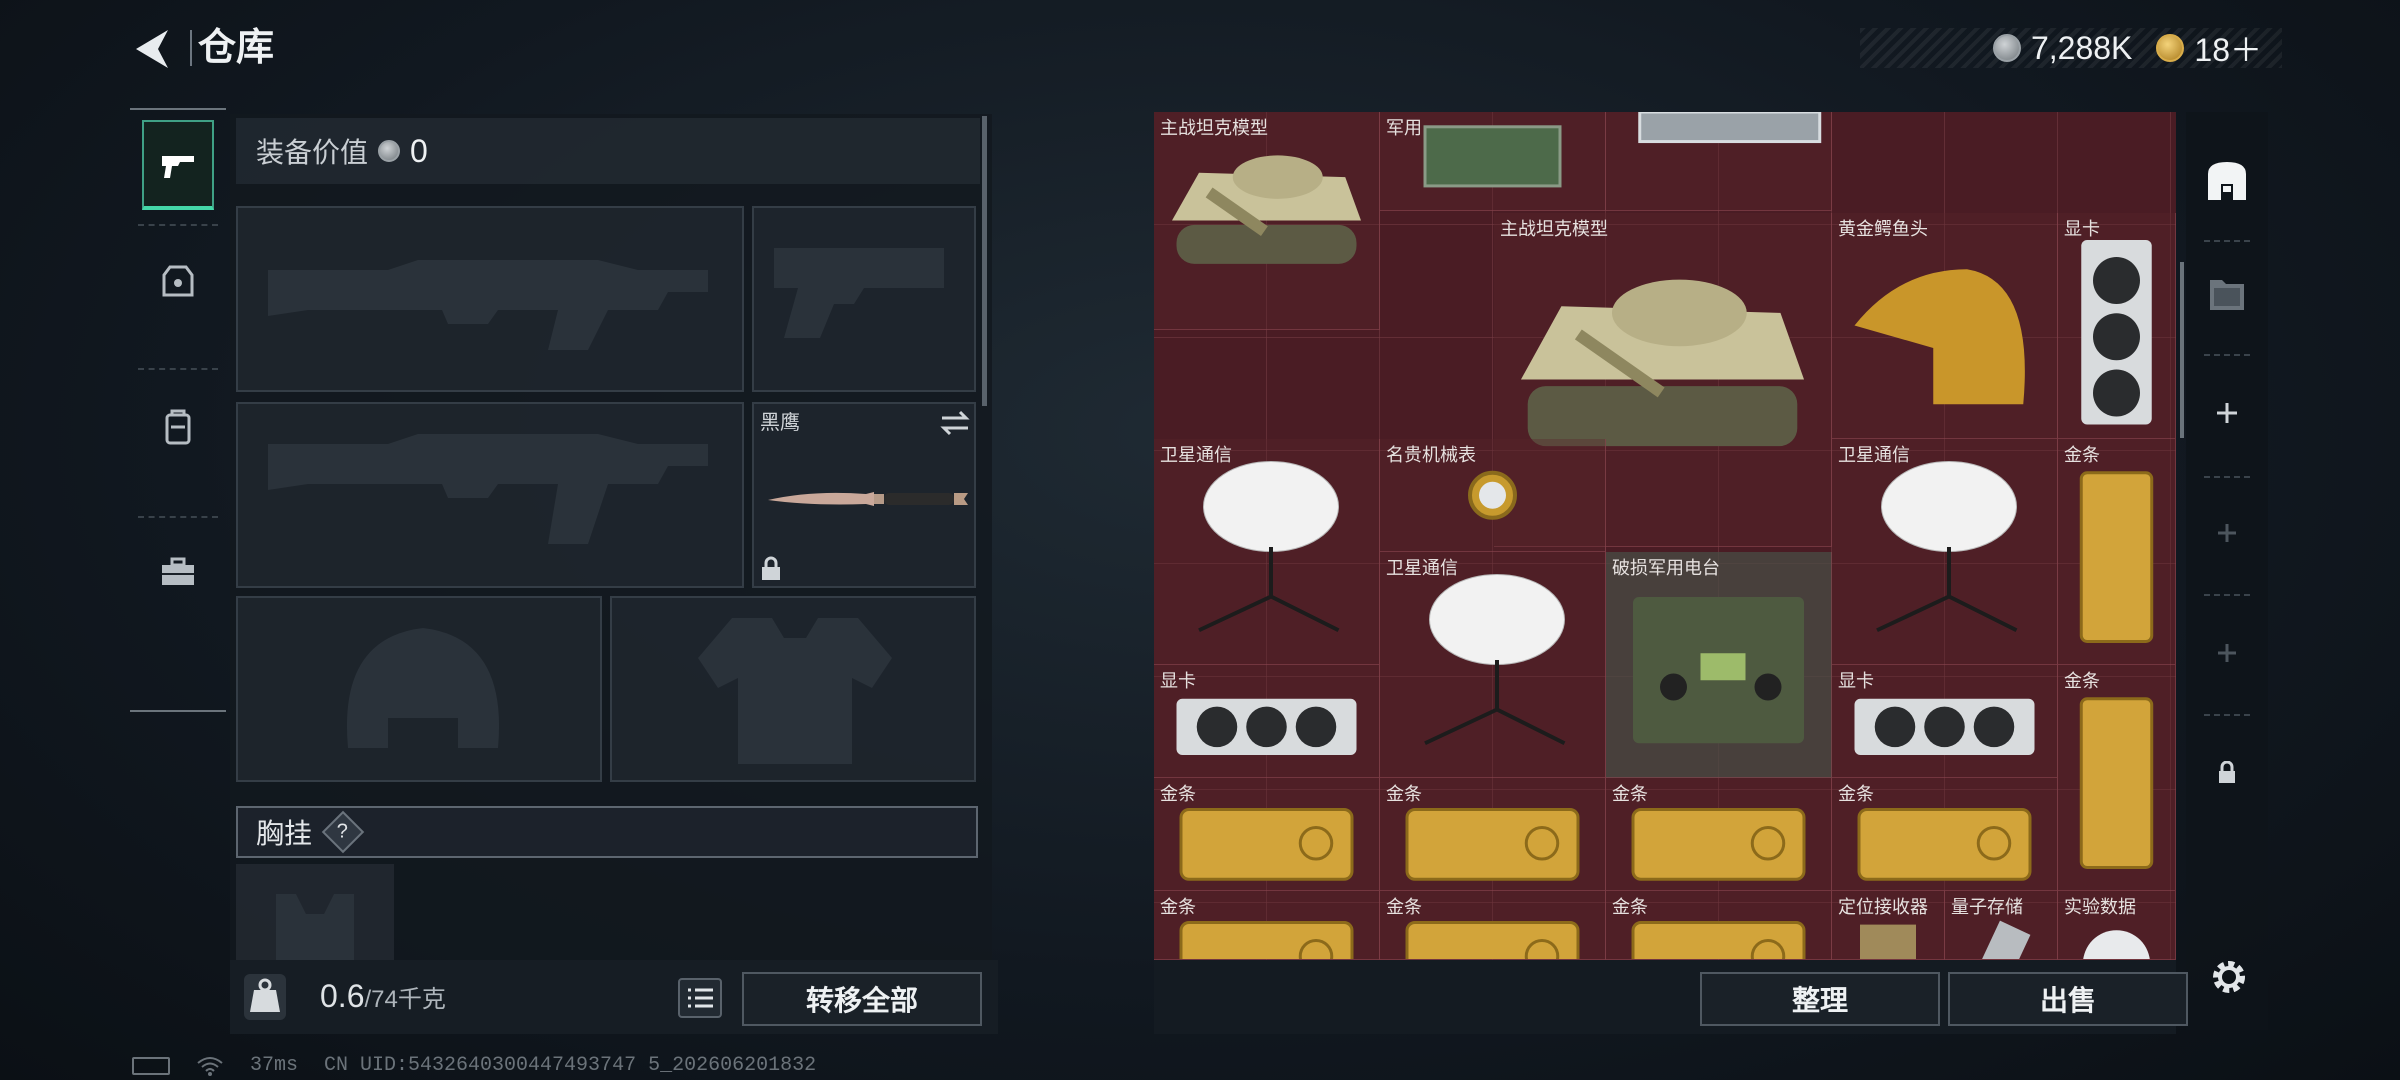  Describe the element at coordinates (343, 832) in the screenshot. I see `help-icon: ?` at that location.